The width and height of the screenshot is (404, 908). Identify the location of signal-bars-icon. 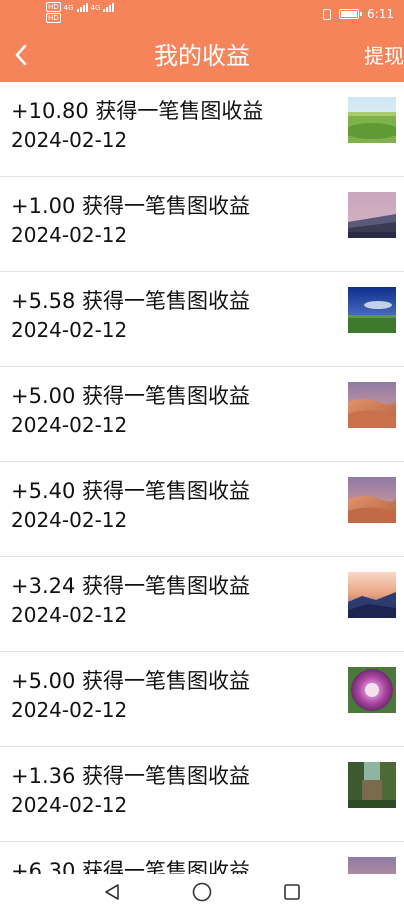
(82, 7).